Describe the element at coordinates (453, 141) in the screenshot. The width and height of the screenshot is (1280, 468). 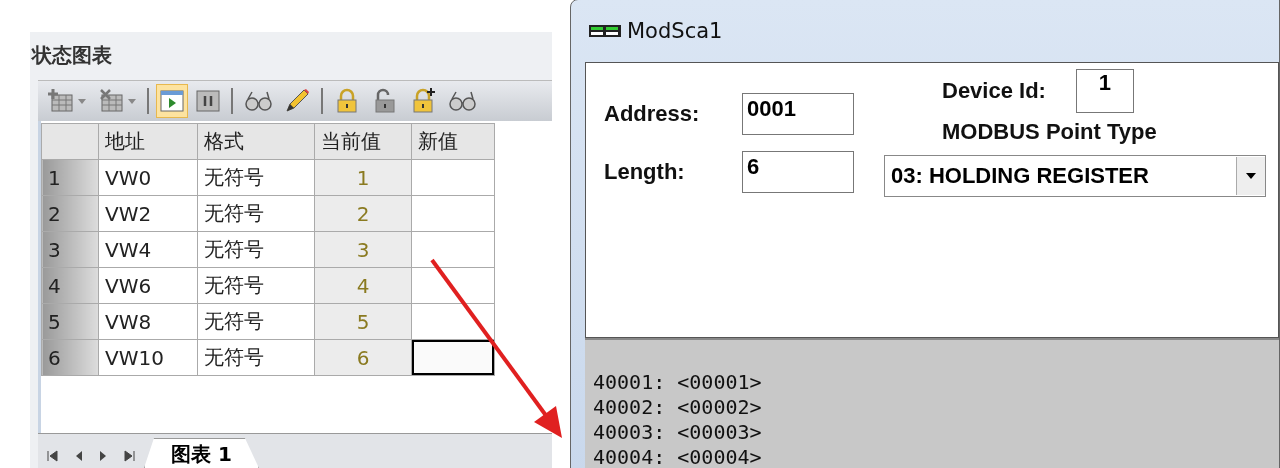
I see `column-header: 新值` at that location.